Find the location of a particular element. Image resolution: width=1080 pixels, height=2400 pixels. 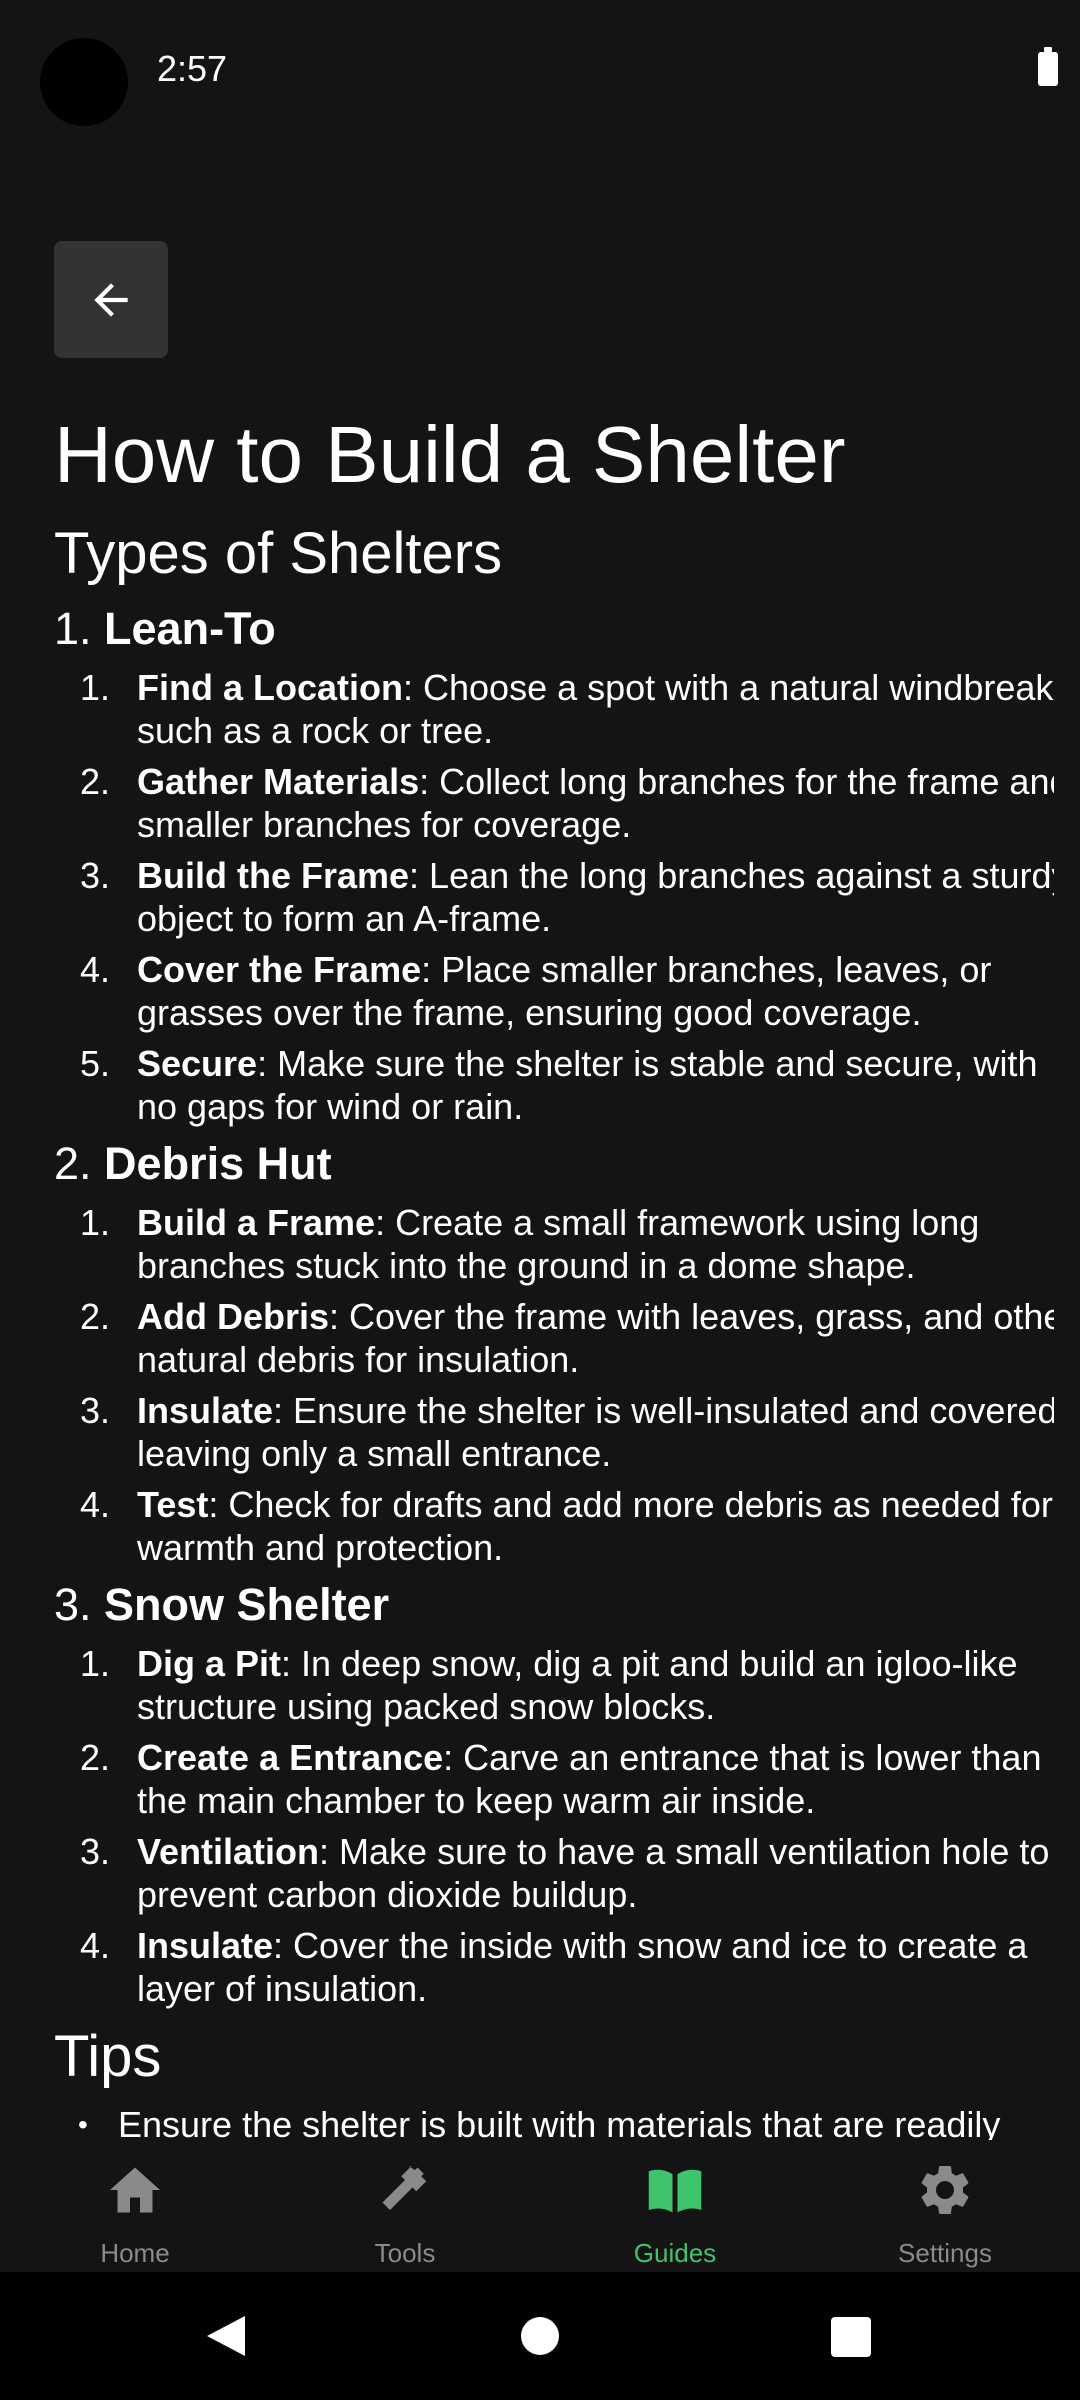

nav-home: Home is located at coordinates (135, 2206).